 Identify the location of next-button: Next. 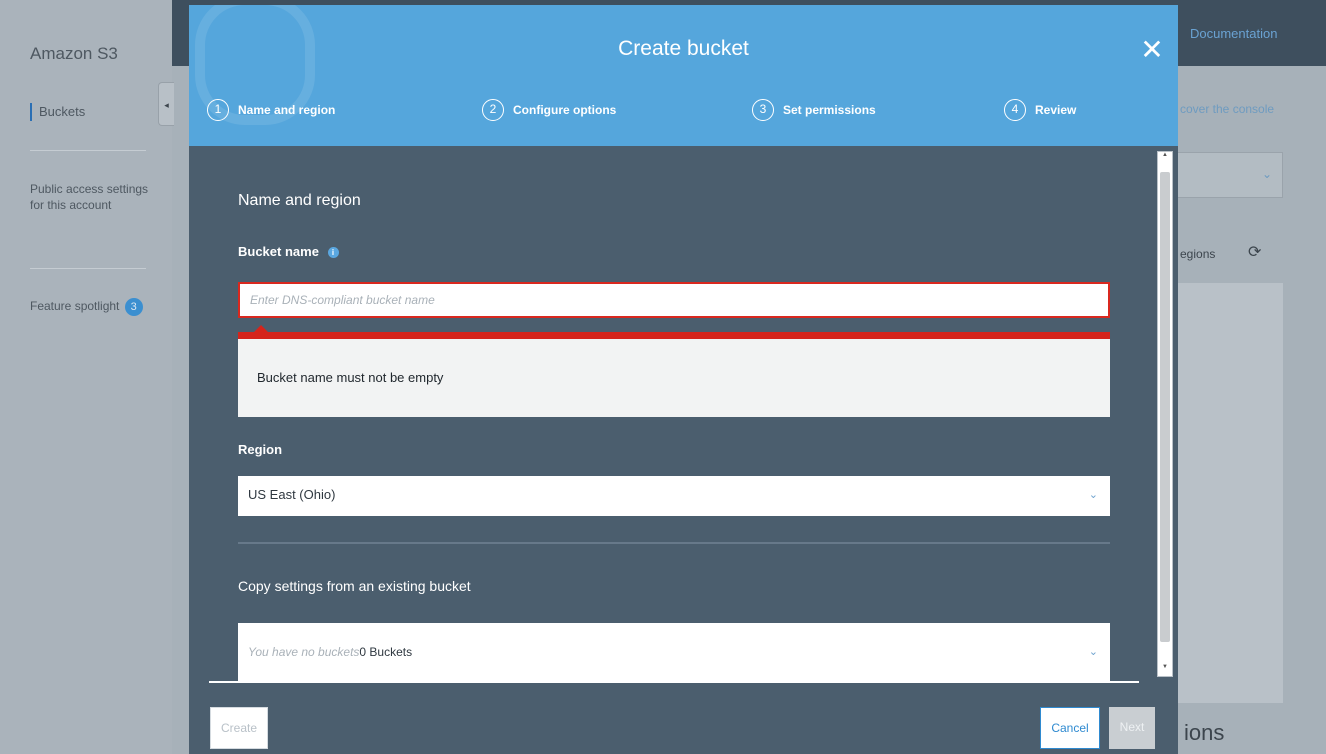
(1132, 728).